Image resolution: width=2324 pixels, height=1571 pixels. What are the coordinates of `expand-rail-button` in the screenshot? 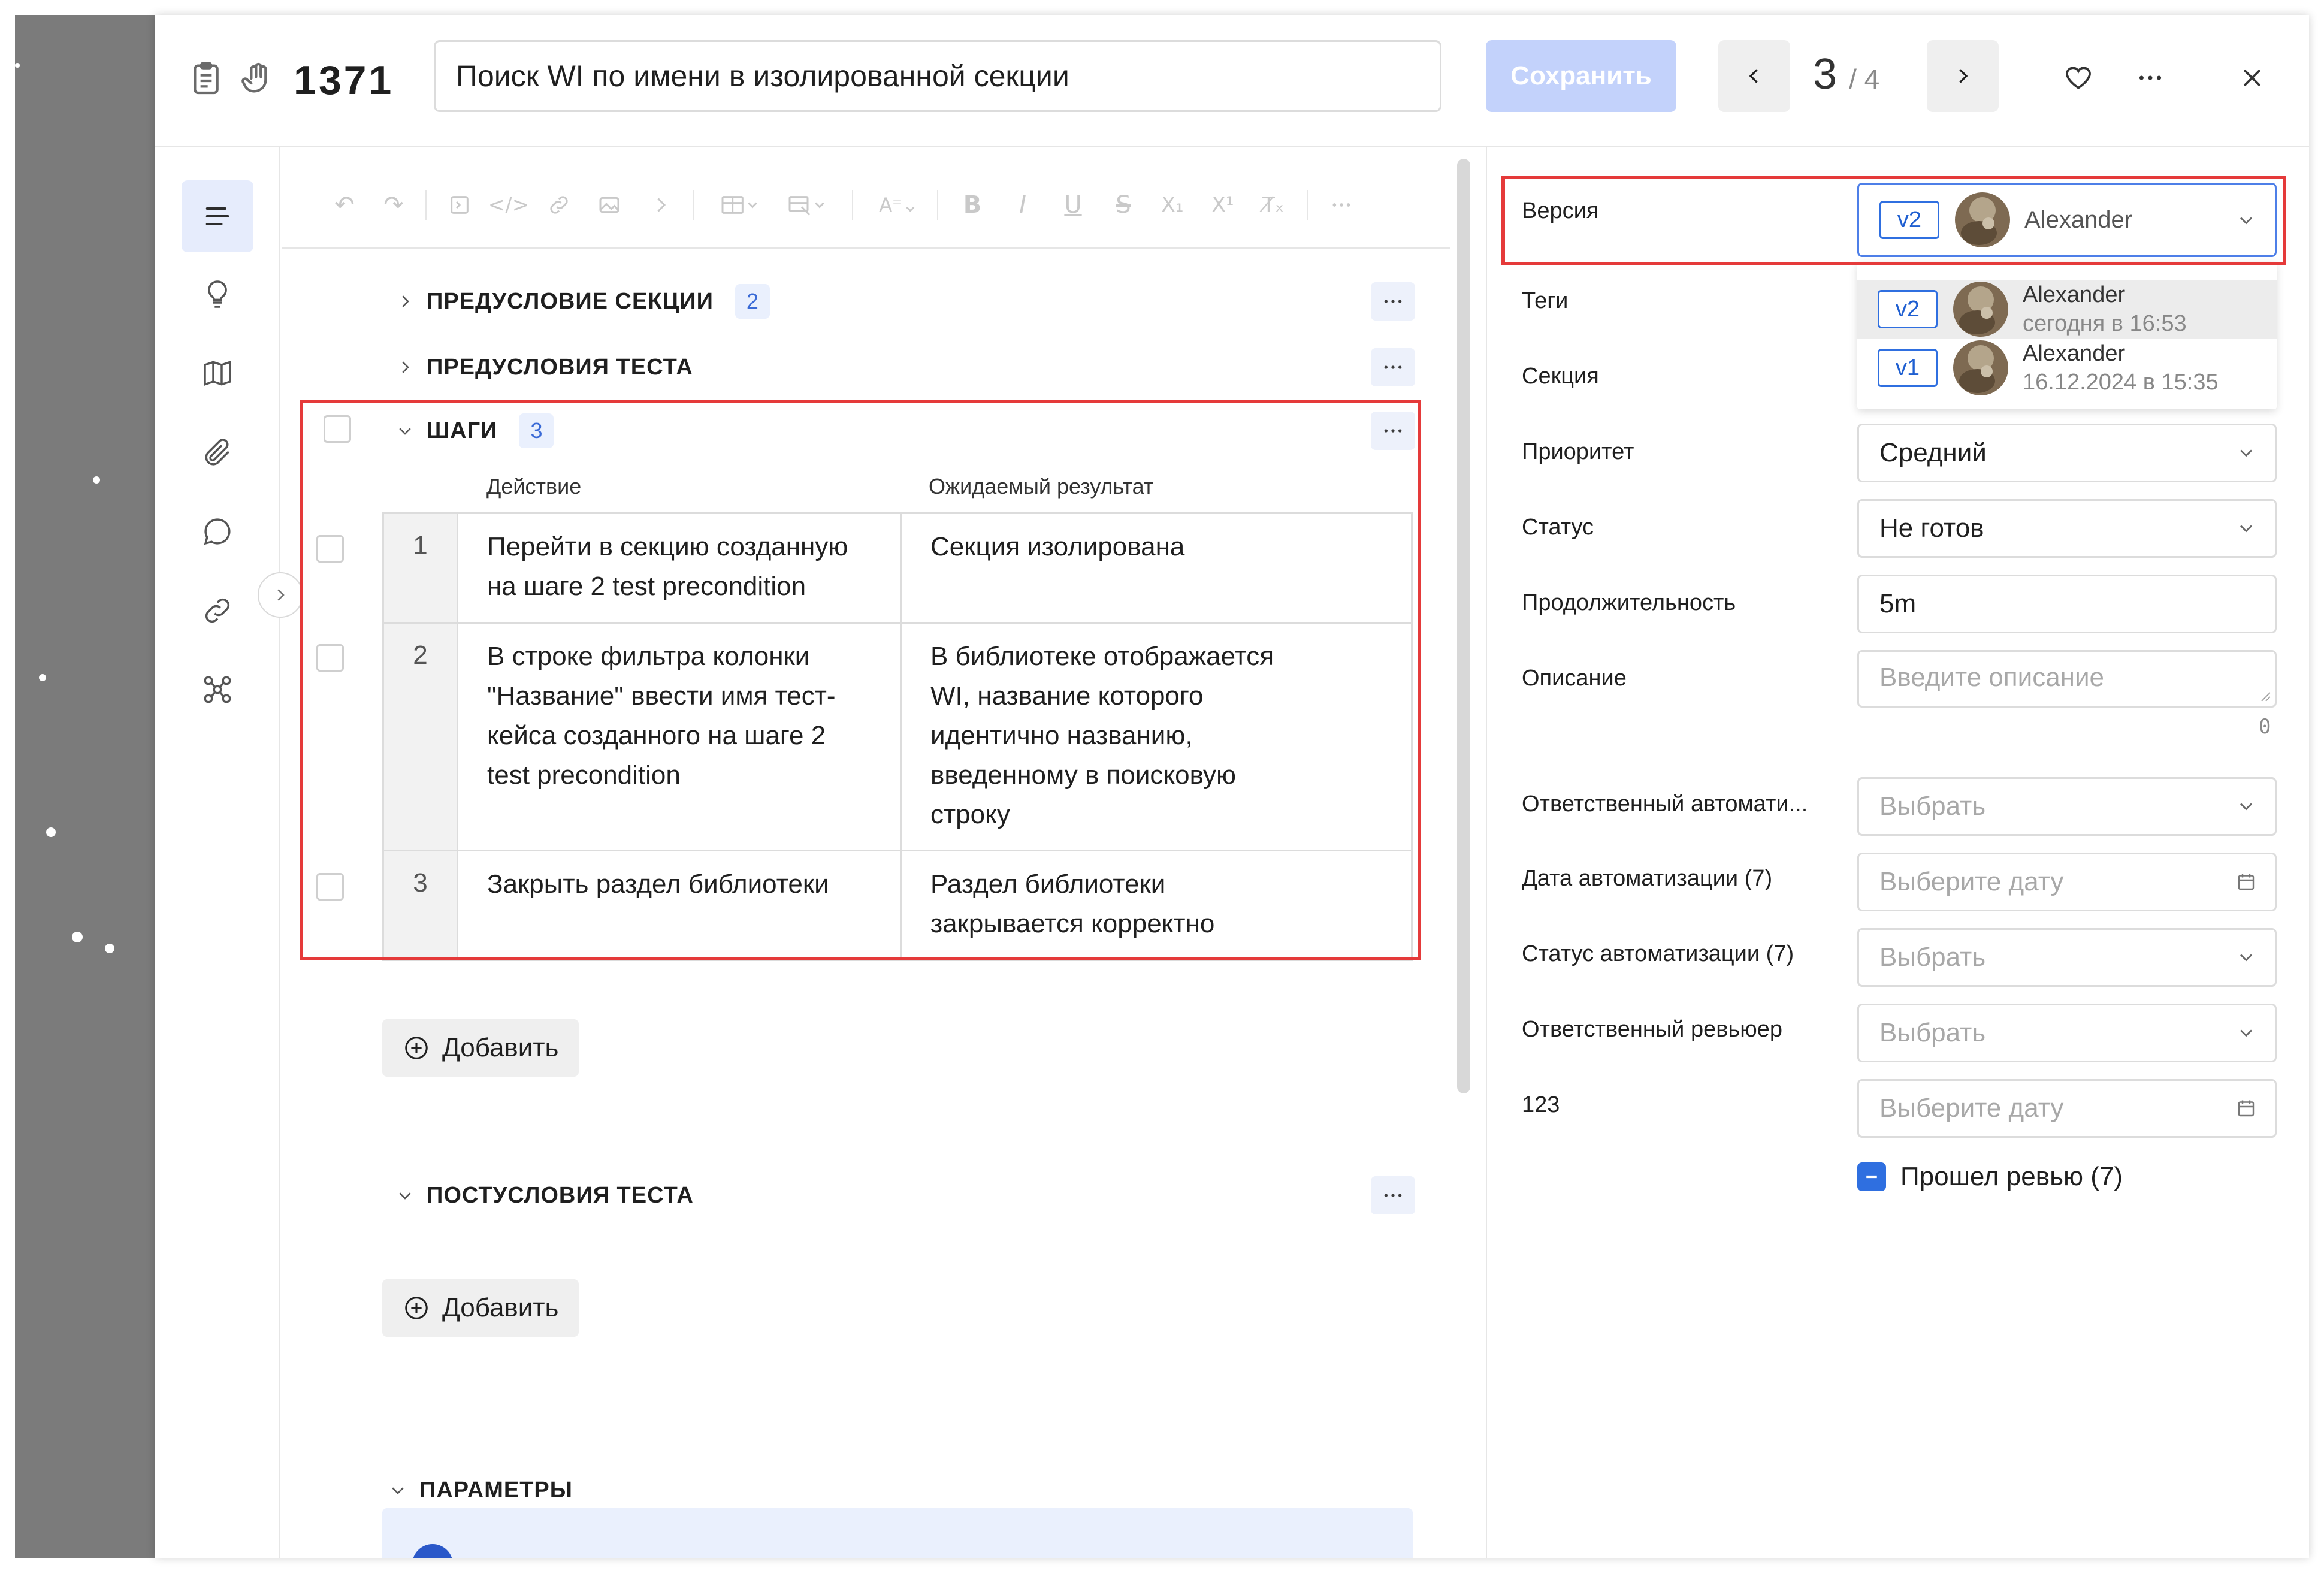 It's located at (280, 595).